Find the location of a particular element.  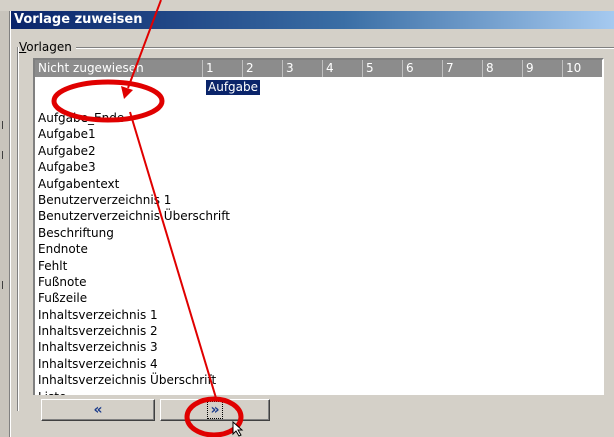

list-item: Endnote is located at coordinates (134, 249).